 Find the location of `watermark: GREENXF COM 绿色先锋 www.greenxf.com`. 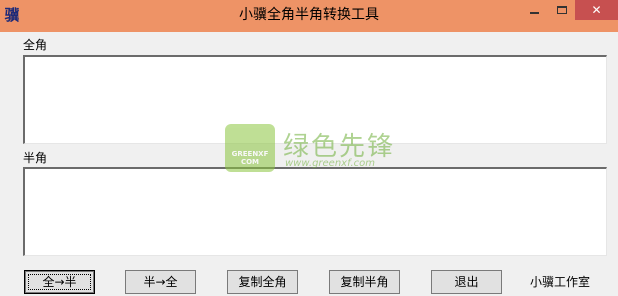

watermark: GREENXF COM 绿色先锋 www.greenxf.com is located at coordinates (320, 150).